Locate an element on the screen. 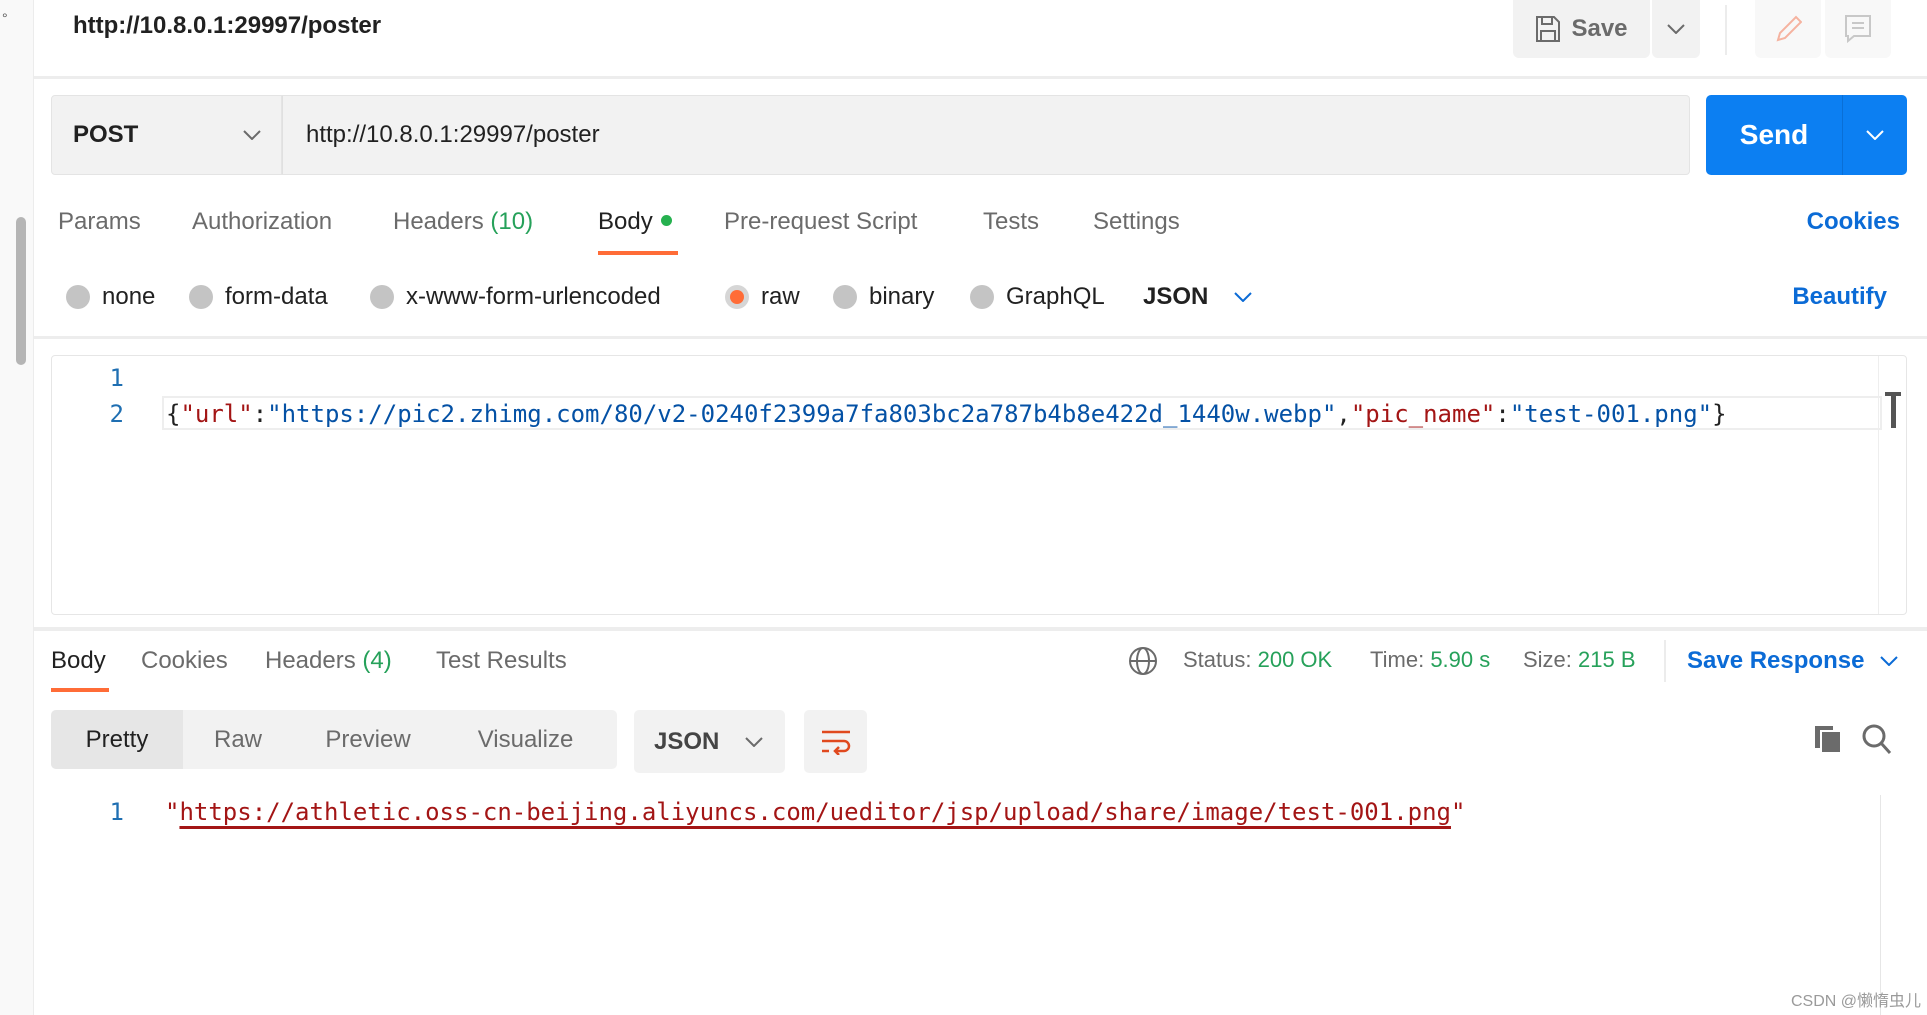  radio-label: x-www-form-urlencoded is located at coordinates (533, 296).